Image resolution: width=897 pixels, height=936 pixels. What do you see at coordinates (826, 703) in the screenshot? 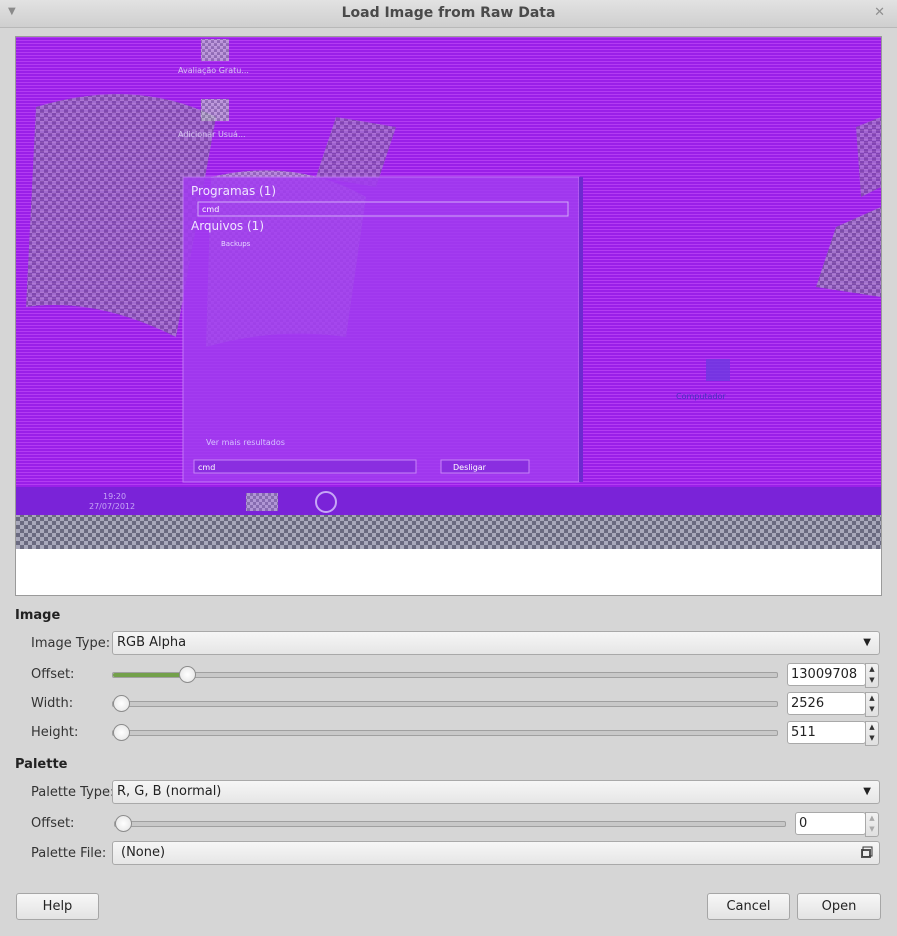
I see `width-input` at bounding box center [826, 703].